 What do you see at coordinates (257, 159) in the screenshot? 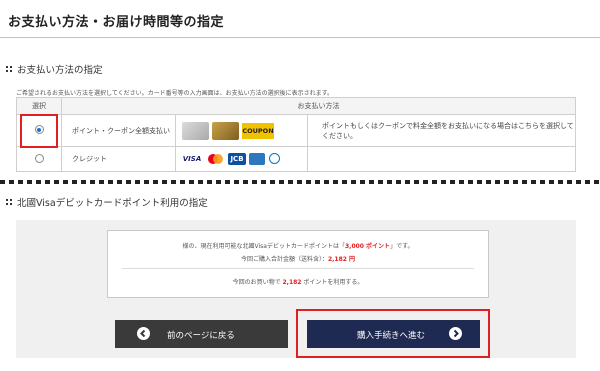
I see `amex-icon` at bounding box center [257, 159].